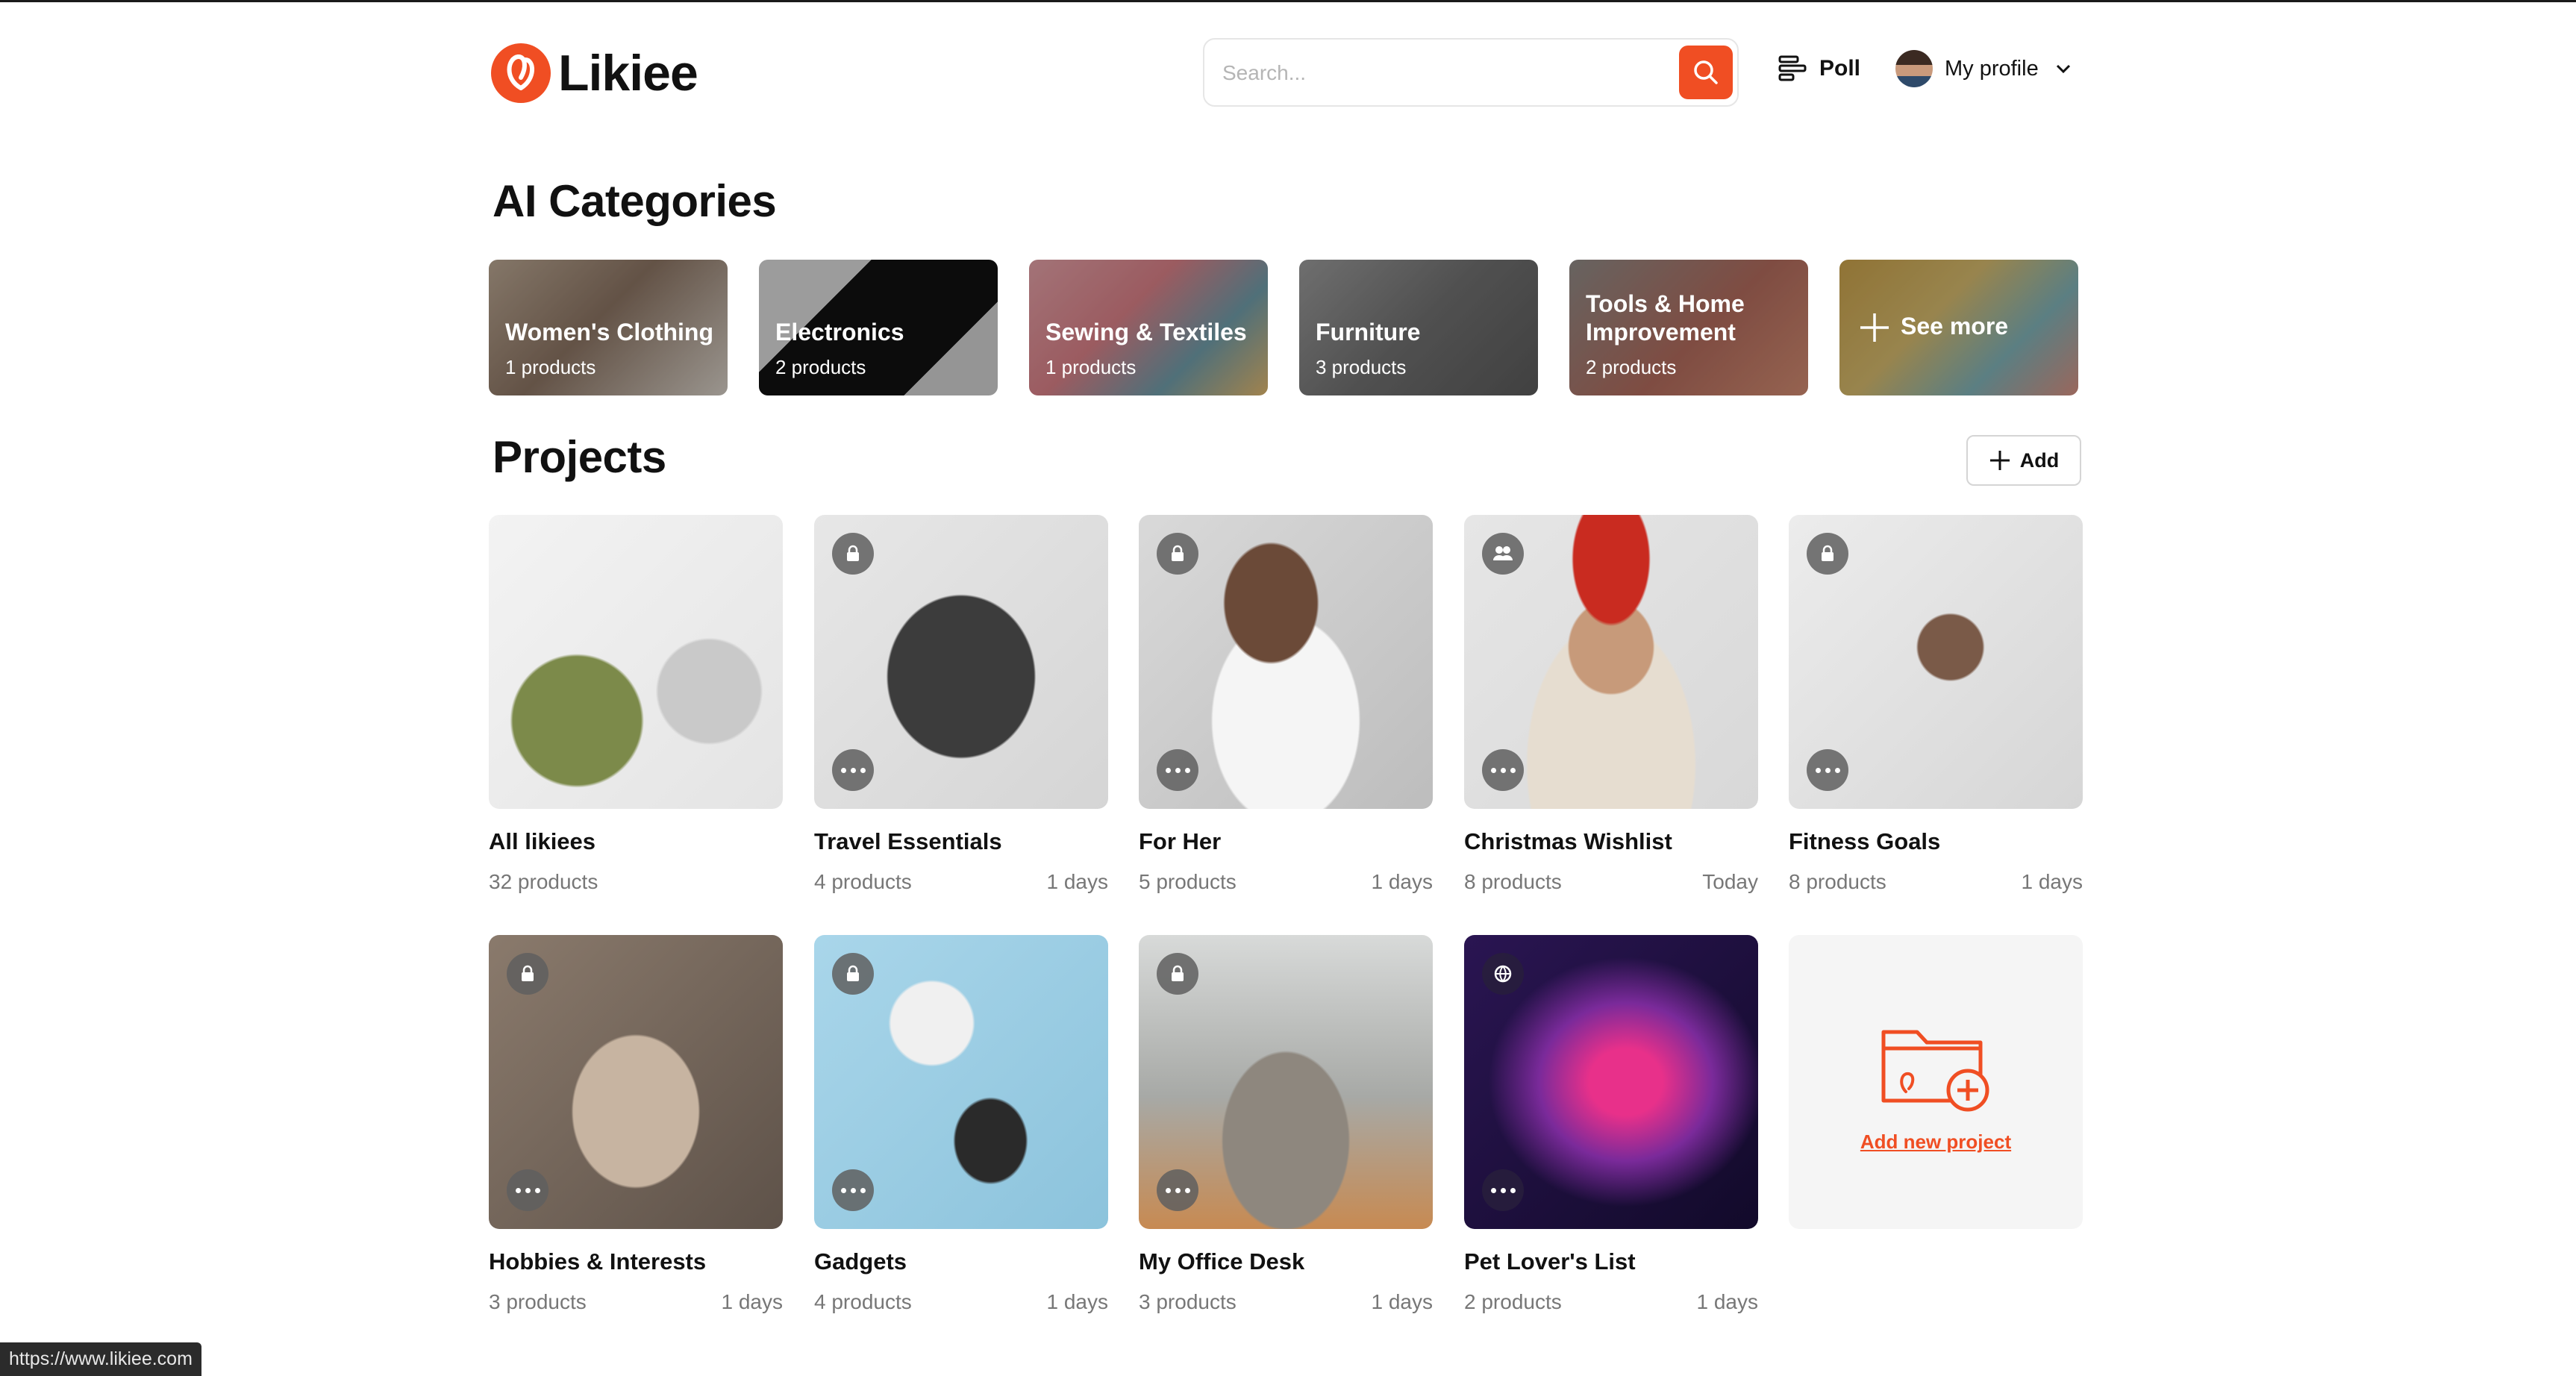 Image resolution: width=2576 pixels, height=1376 pixels. I want to click on project-title: All likiees, so click(542, 841).